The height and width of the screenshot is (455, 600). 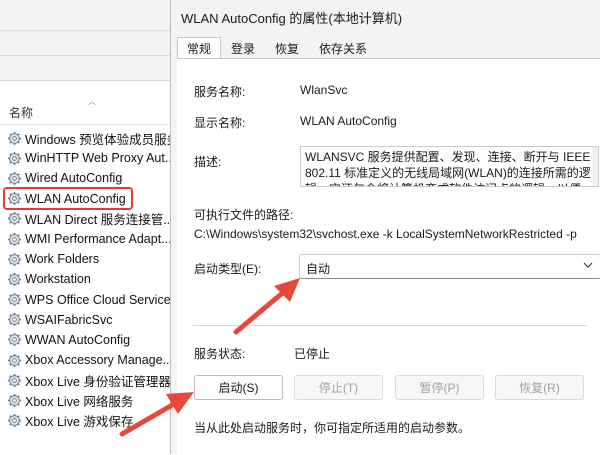 I want to click on stop-button: 停止(T), so click(x=338, y=387).